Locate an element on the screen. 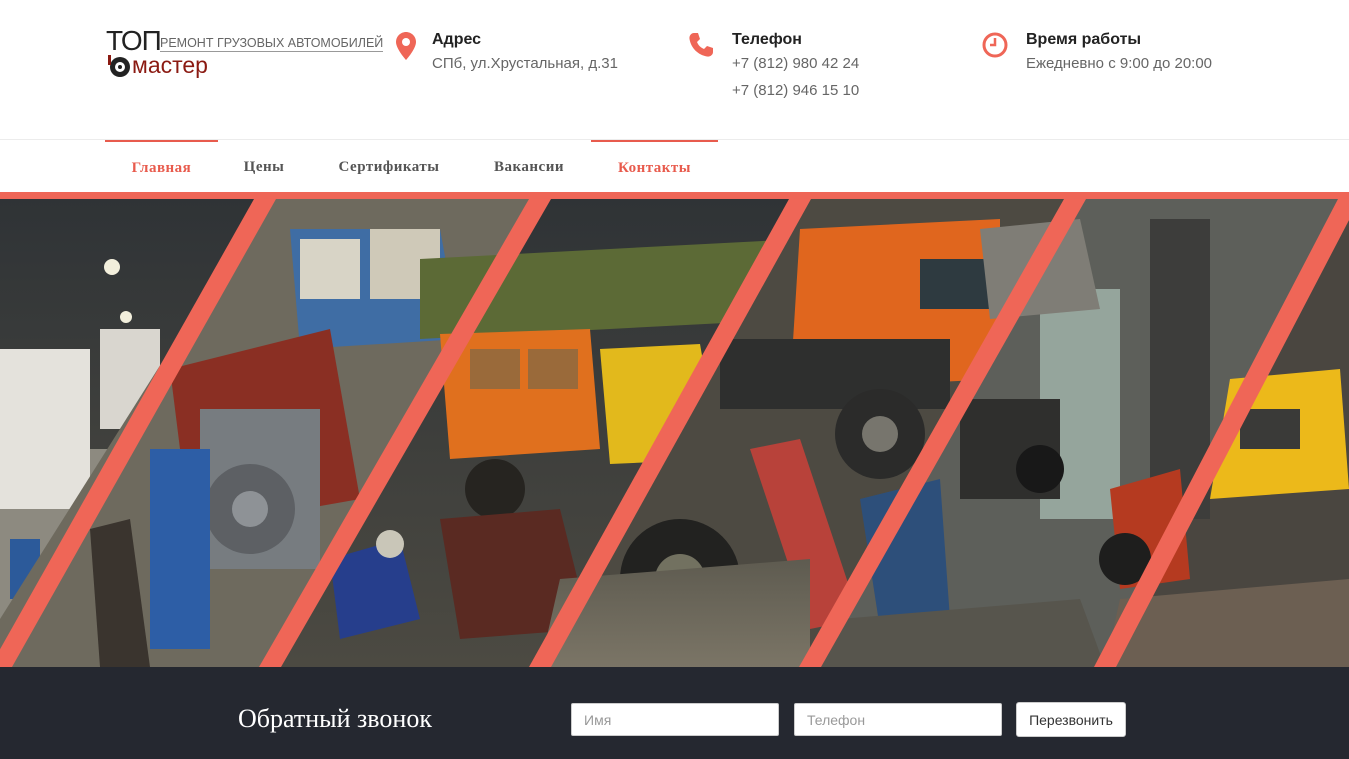 The image size is (1349, 759). logo-tagline: РЕМОНТ ГРУЗОВЫХ АВТОМОБИЛЕЙ is located at coordinates (272, 44).